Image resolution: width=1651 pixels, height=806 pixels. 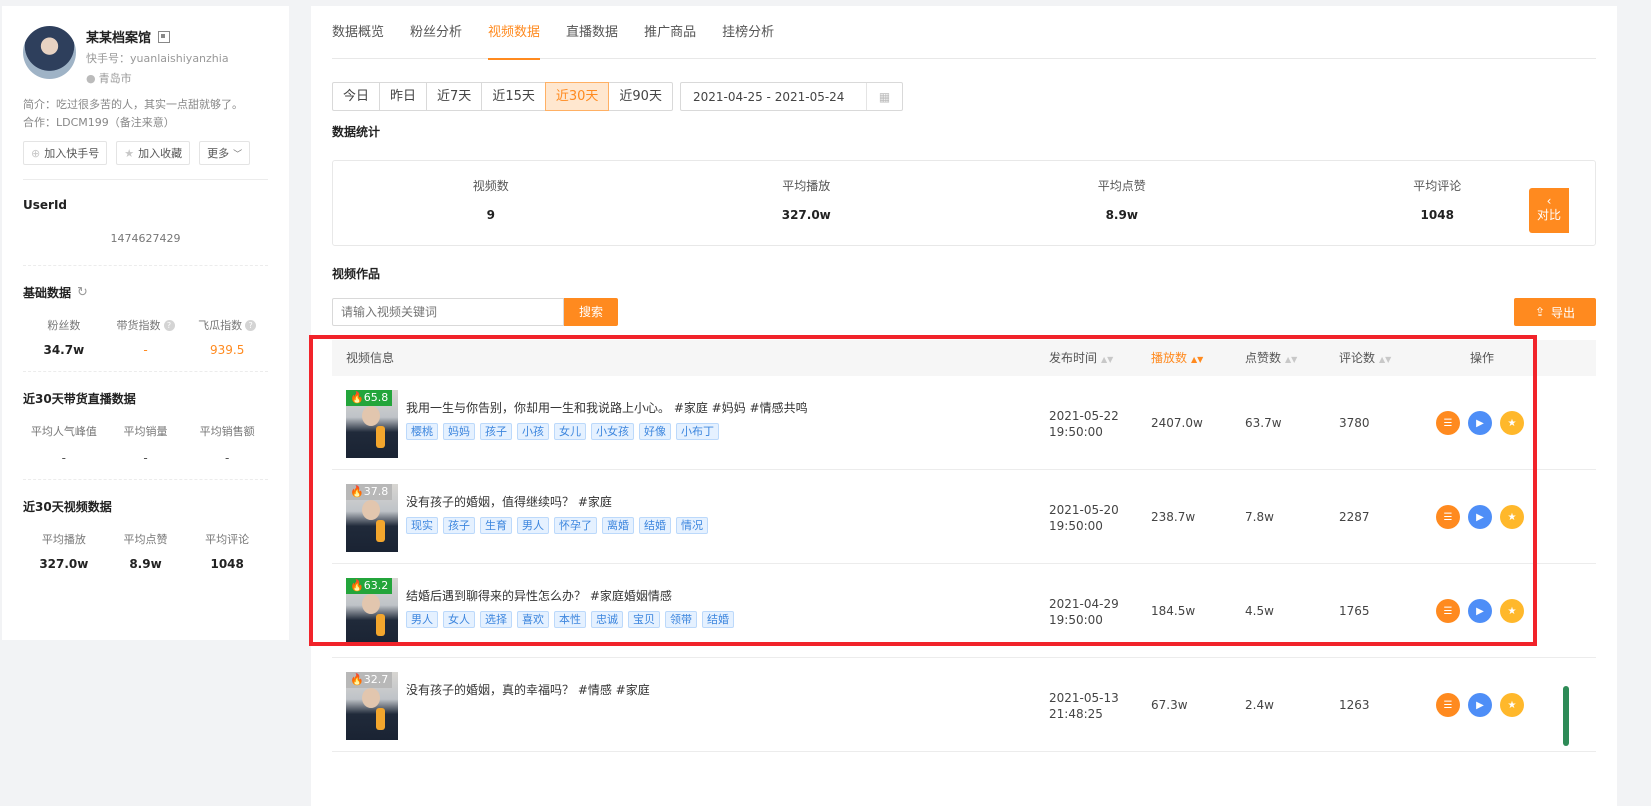 What do you see at coordinates (369, 680) in the screenshot?
I see `score-badge: 🔥32.7` at bounding box center [369, 680].